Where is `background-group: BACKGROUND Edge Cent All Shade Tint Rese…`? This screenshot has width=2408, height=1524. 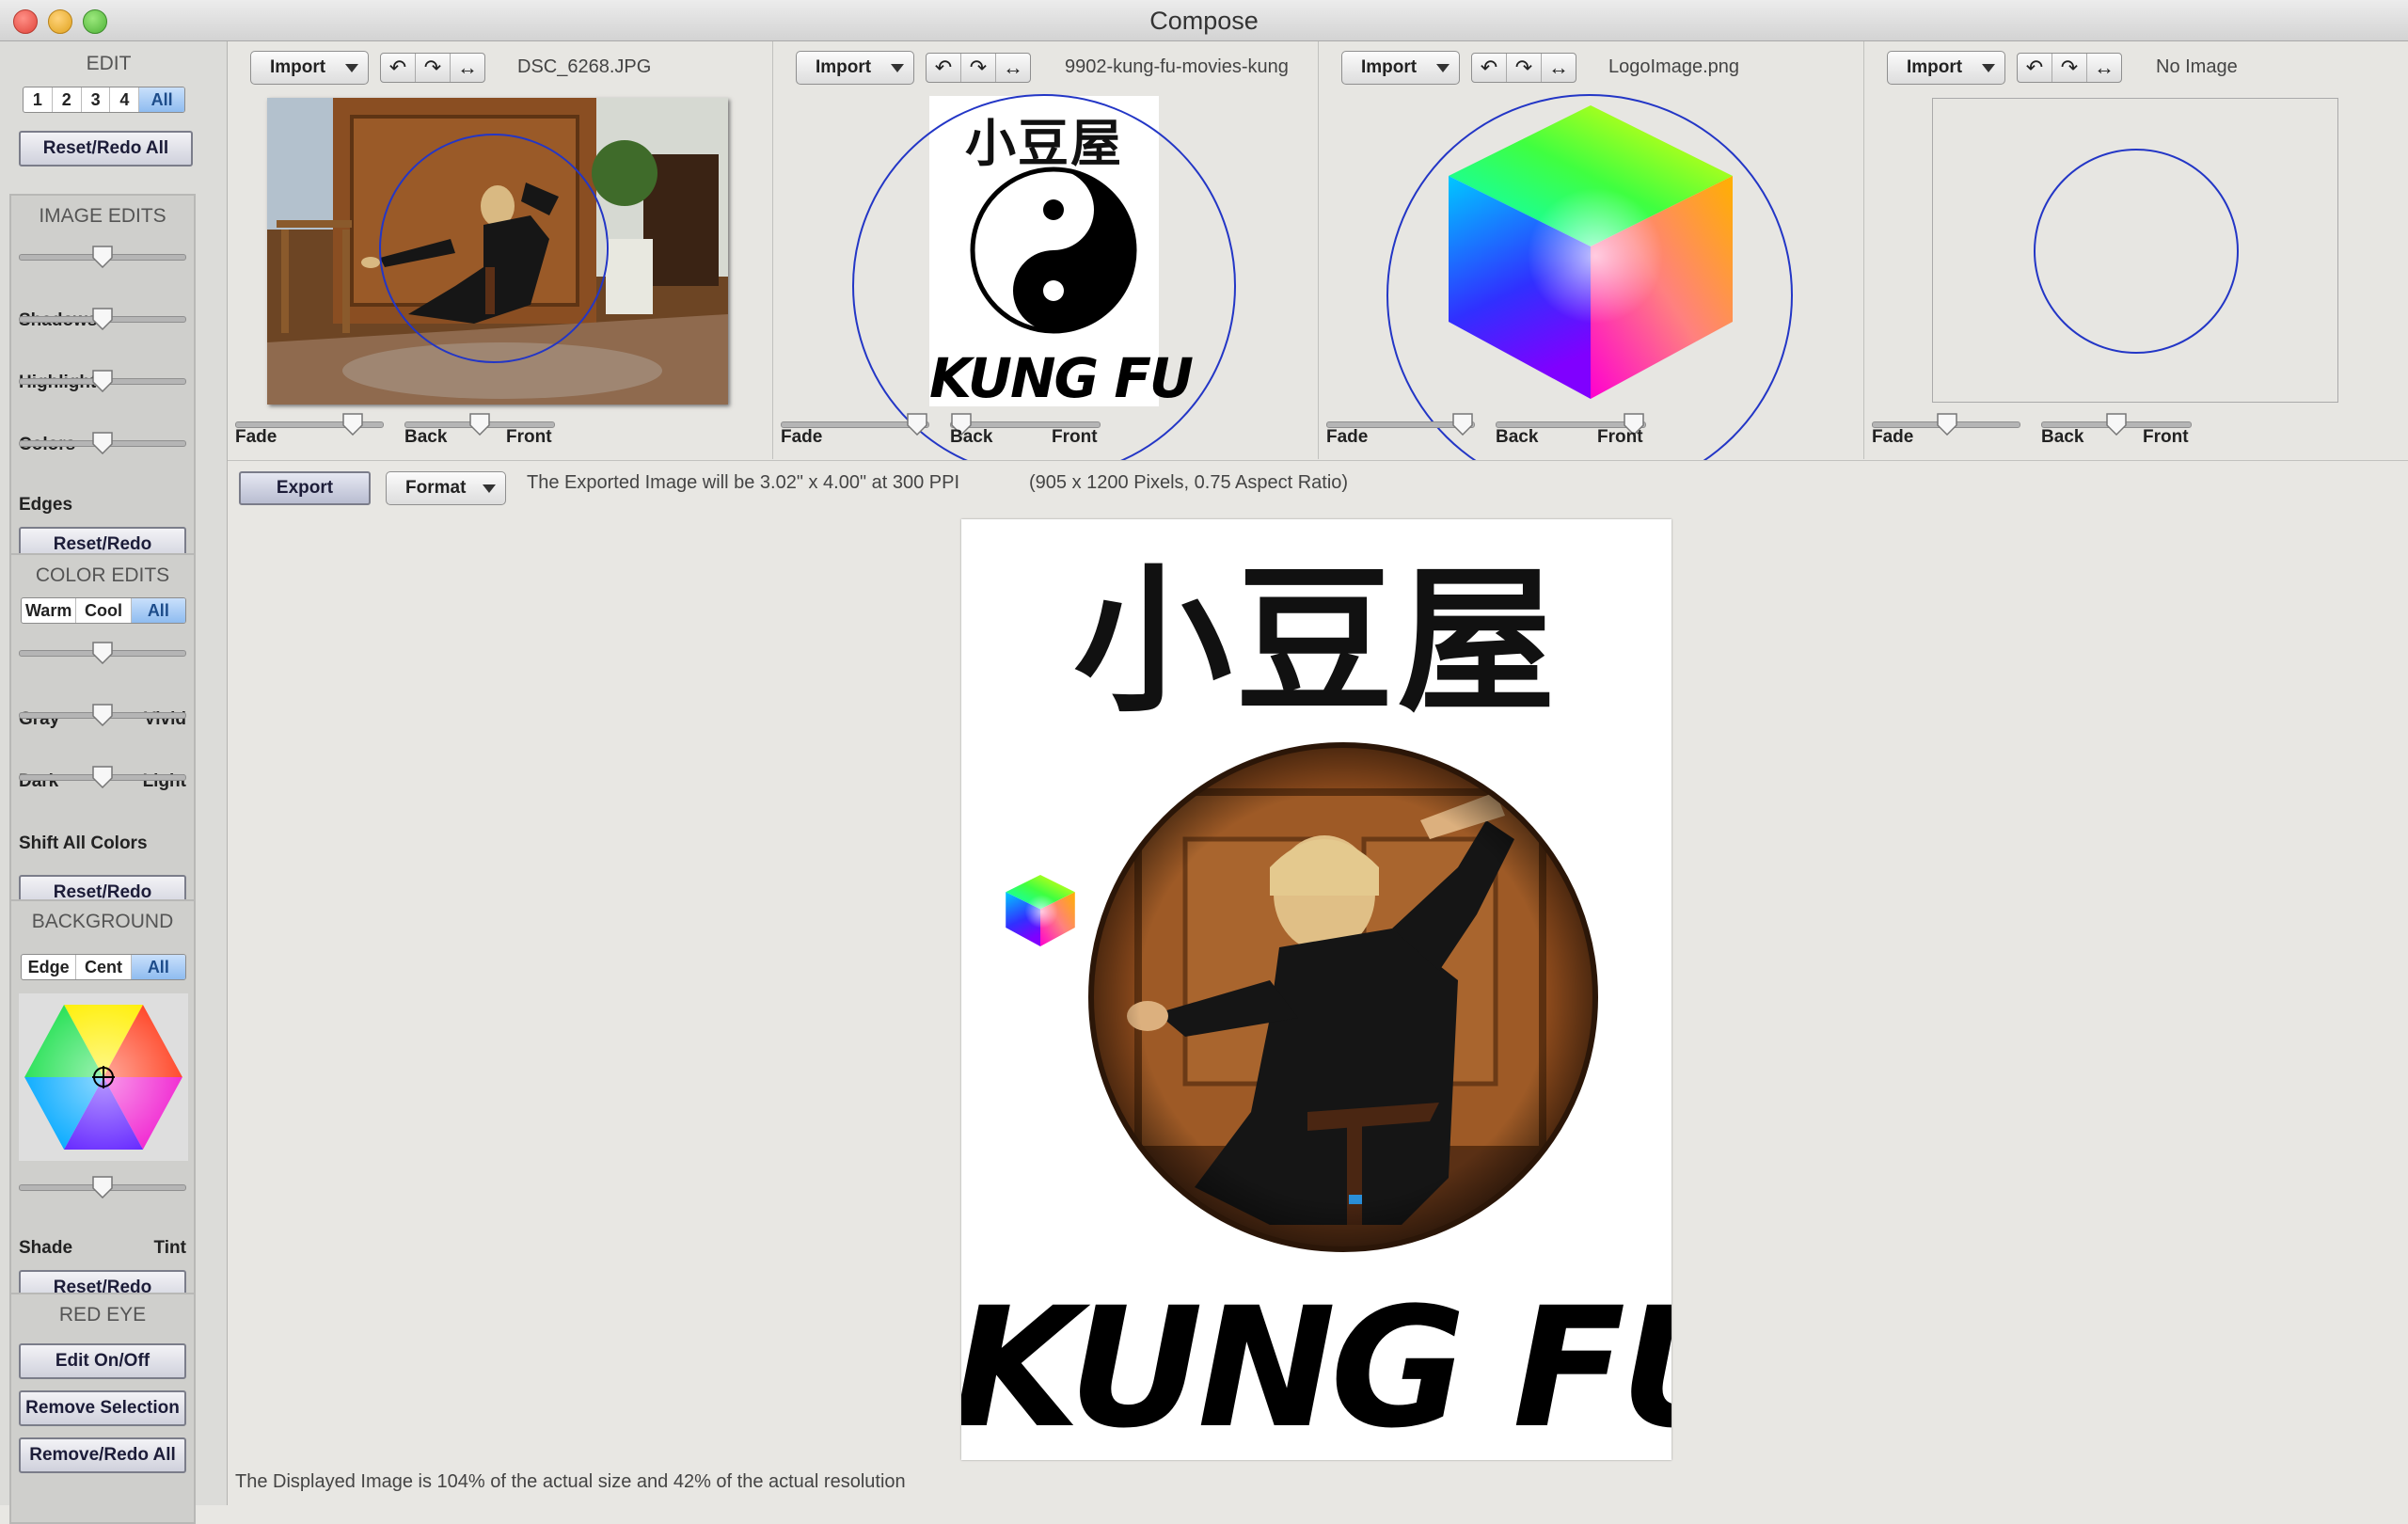 background-group: BACKGROUND Edge Cent All Shade Tint Rese… is located at coordinates (103, 1109).